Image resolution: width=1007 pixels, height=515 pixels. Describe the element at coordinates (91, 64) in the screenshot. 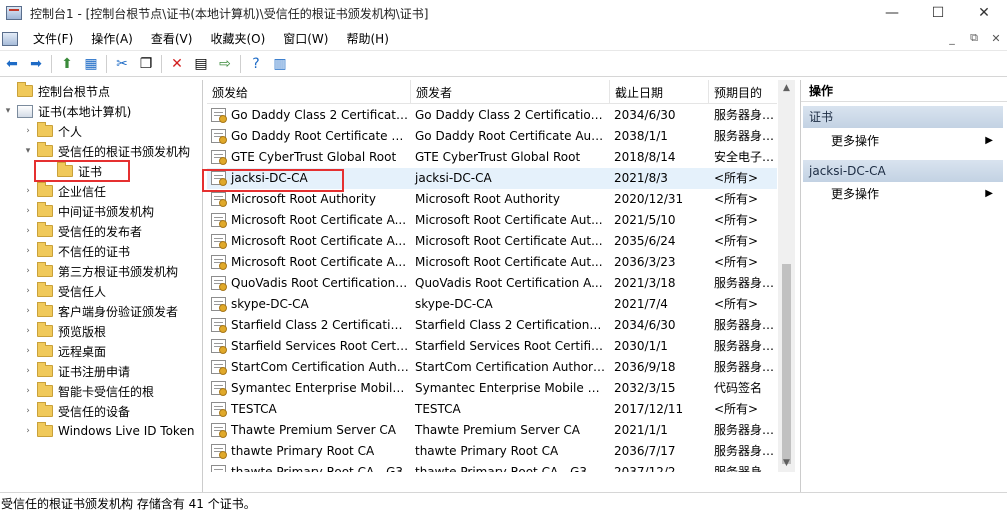

I see `show-hide-tree-icon: ▦` at that location.